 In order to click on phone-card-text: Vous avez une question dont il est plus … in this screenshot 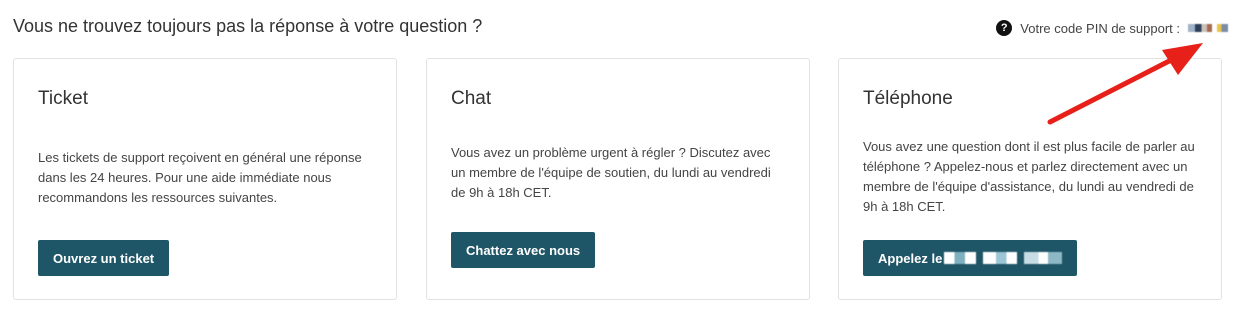, I will do `click(1029, 176)`.